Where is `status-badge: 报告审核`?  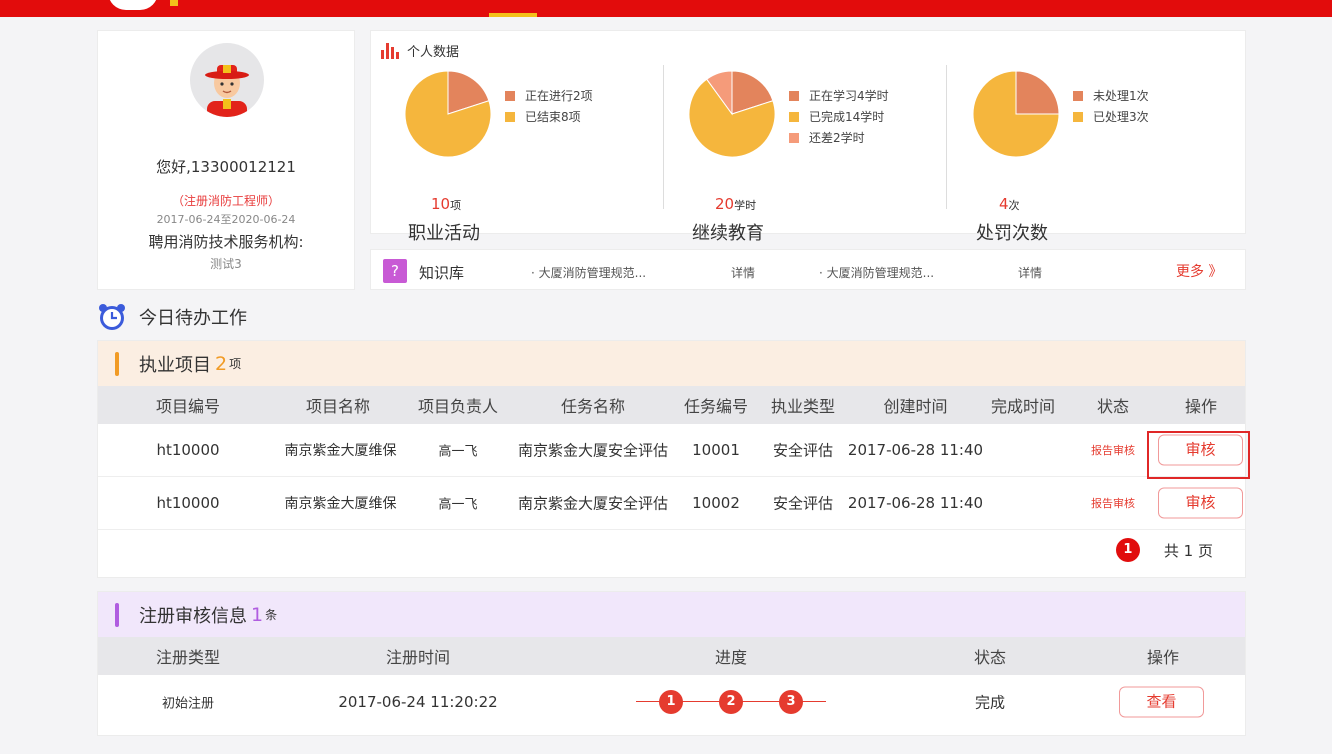
status-badge: 报告审核 is located at coordinates (1113, 450).